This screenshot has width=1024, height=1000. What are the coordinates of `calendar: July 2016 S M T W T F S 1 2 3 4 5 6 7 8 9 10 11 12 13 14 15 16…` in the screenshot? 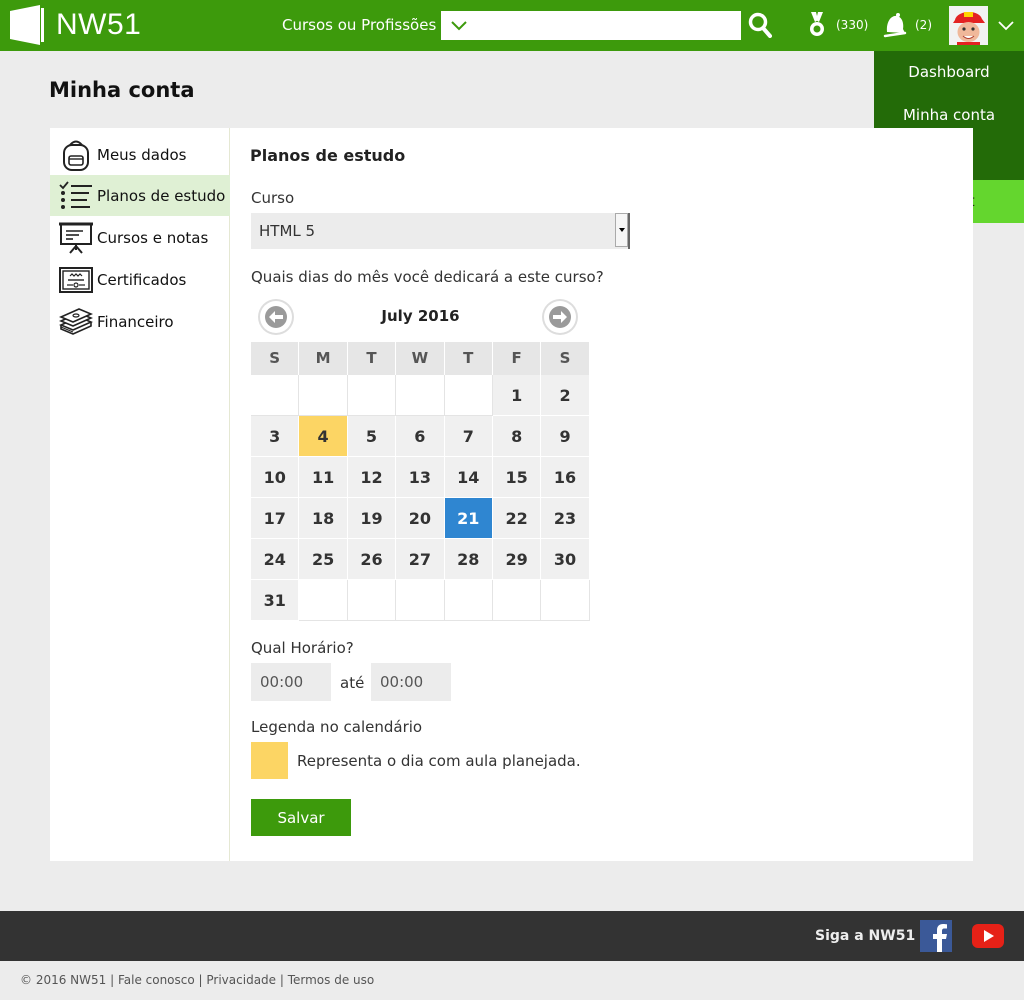 It's located at (420, 459).